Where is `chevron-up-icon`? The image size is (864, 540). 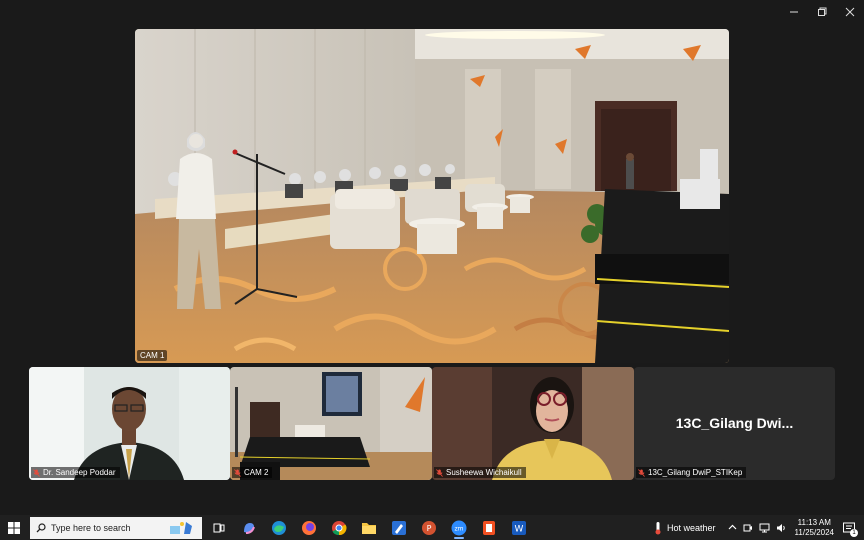 chevron-up-icon is located at coordinates (732, 527).